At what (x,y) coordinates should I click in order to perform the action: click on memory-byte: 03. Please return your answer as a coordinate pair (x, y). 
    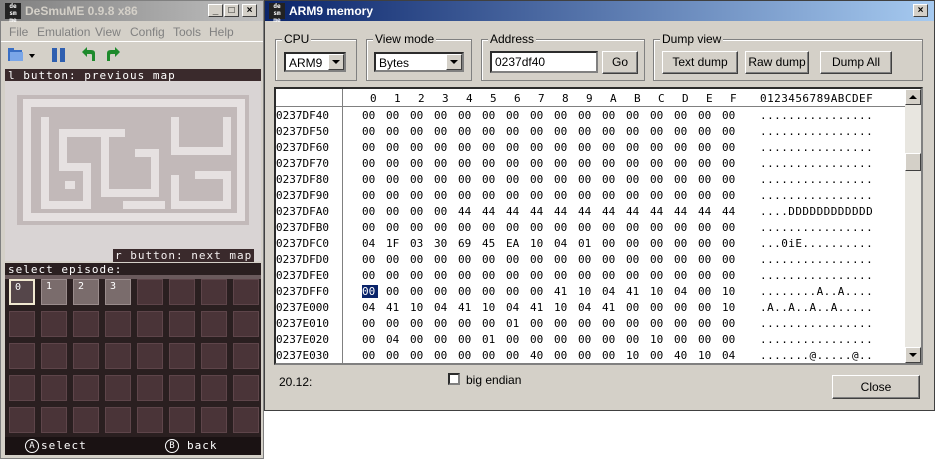
    Looking at the image, I should click on (420, 243).